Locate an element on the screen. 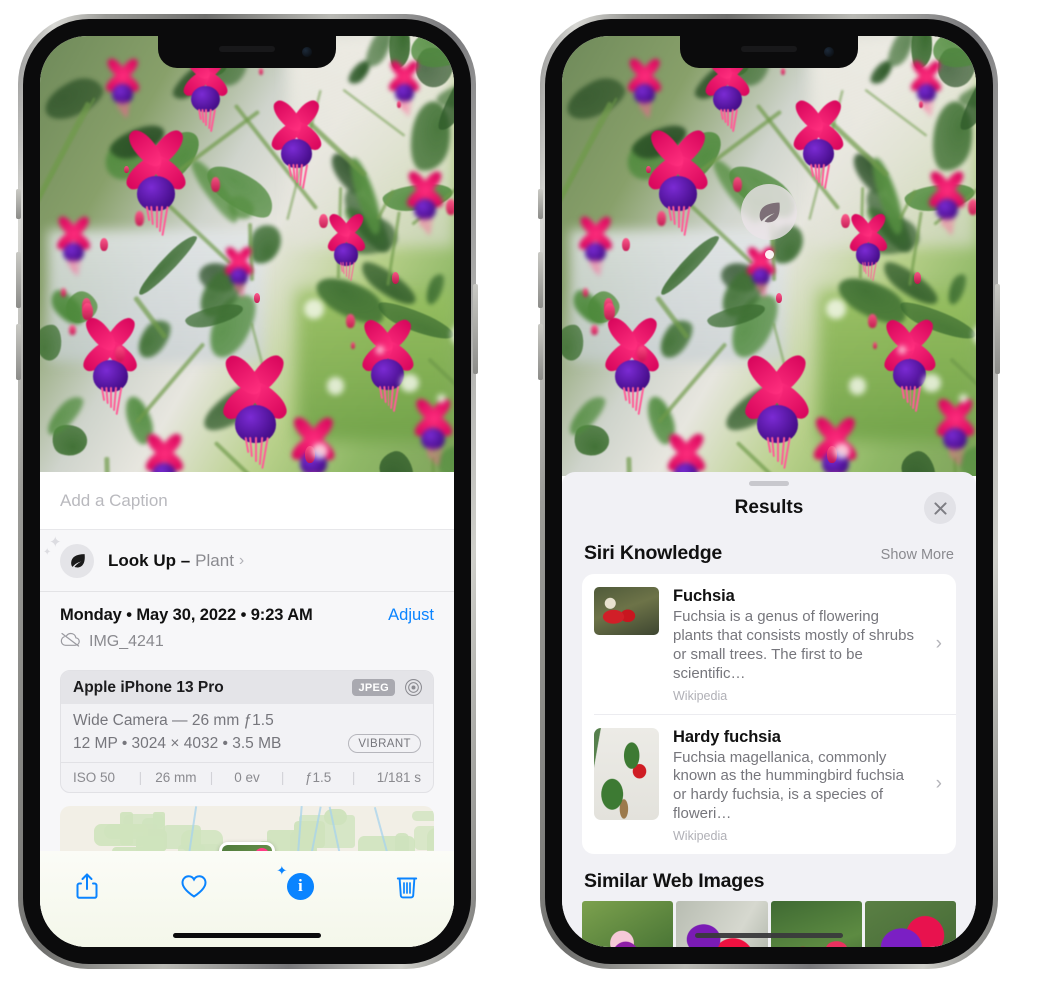  photo-date: Monday • May 30, 2022 • 9:23 AM is located at coordinates (186, 615).